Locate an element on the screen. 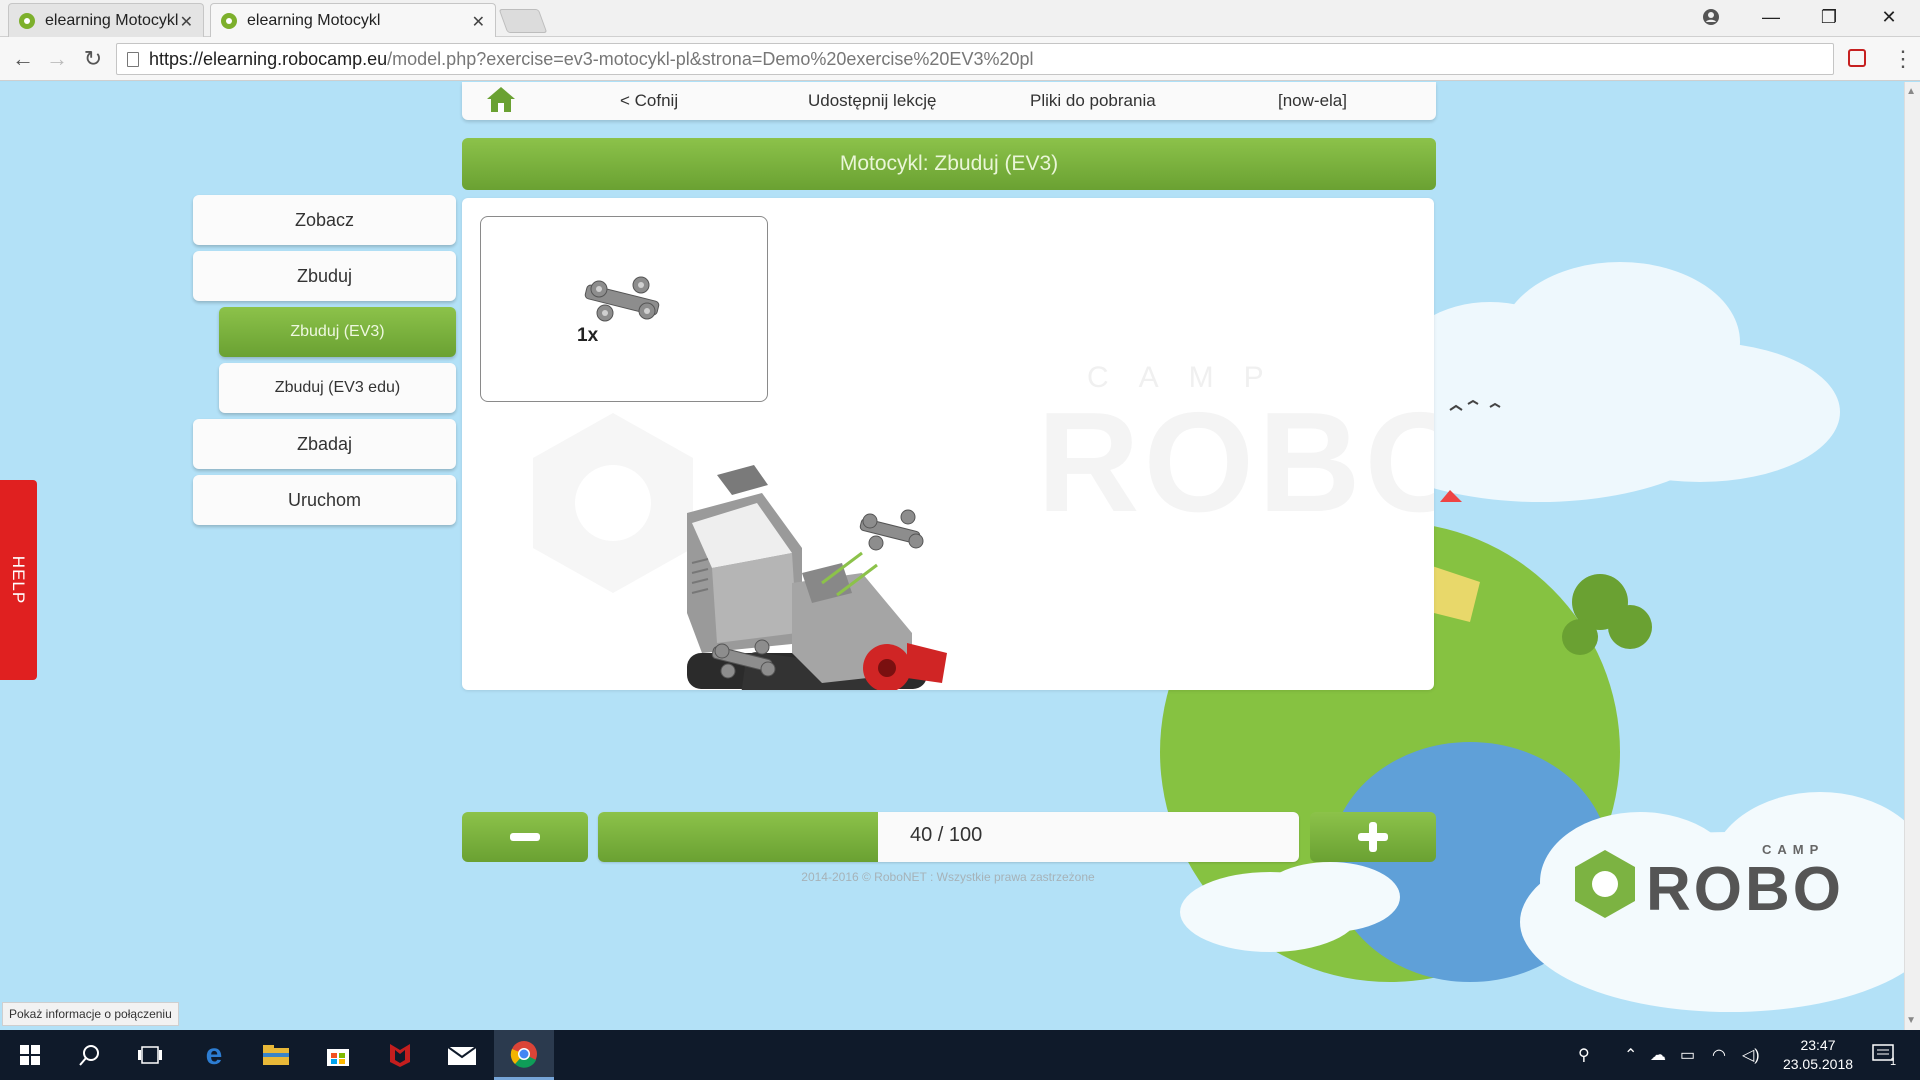 The width and height of the screenshot is (1920, 1080). windows-taskbar: e ⚲ ⌃ ☁ ▭ ◠ ◁) 23:47 23.05.2018 1 is located at coordinates (960, 1055).